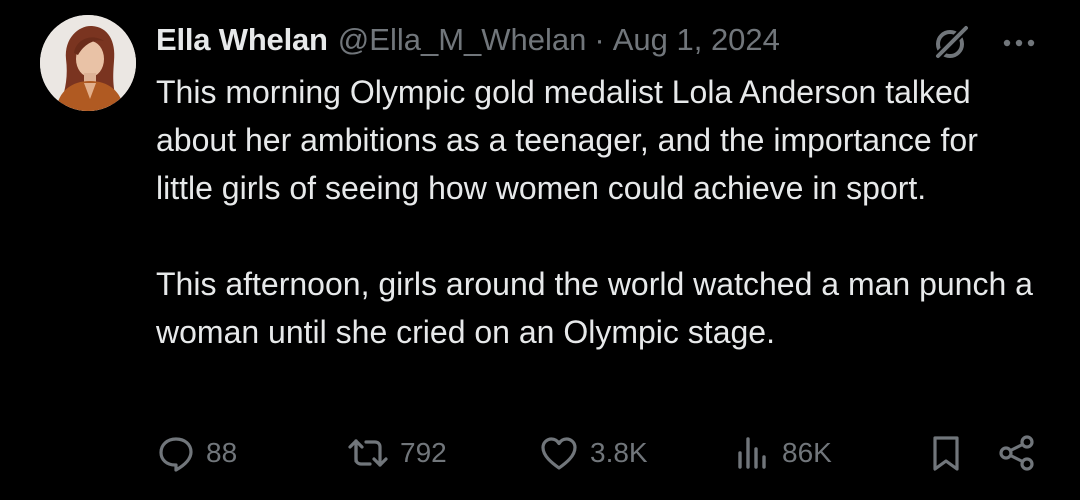 Image resolution: width=1080 pixels, height=500 pixels. What do you see at coordinates (696, 40) in the screenshot?
I see `tweet-date: Aug 1, 2024` at bounding box center [696, 40].